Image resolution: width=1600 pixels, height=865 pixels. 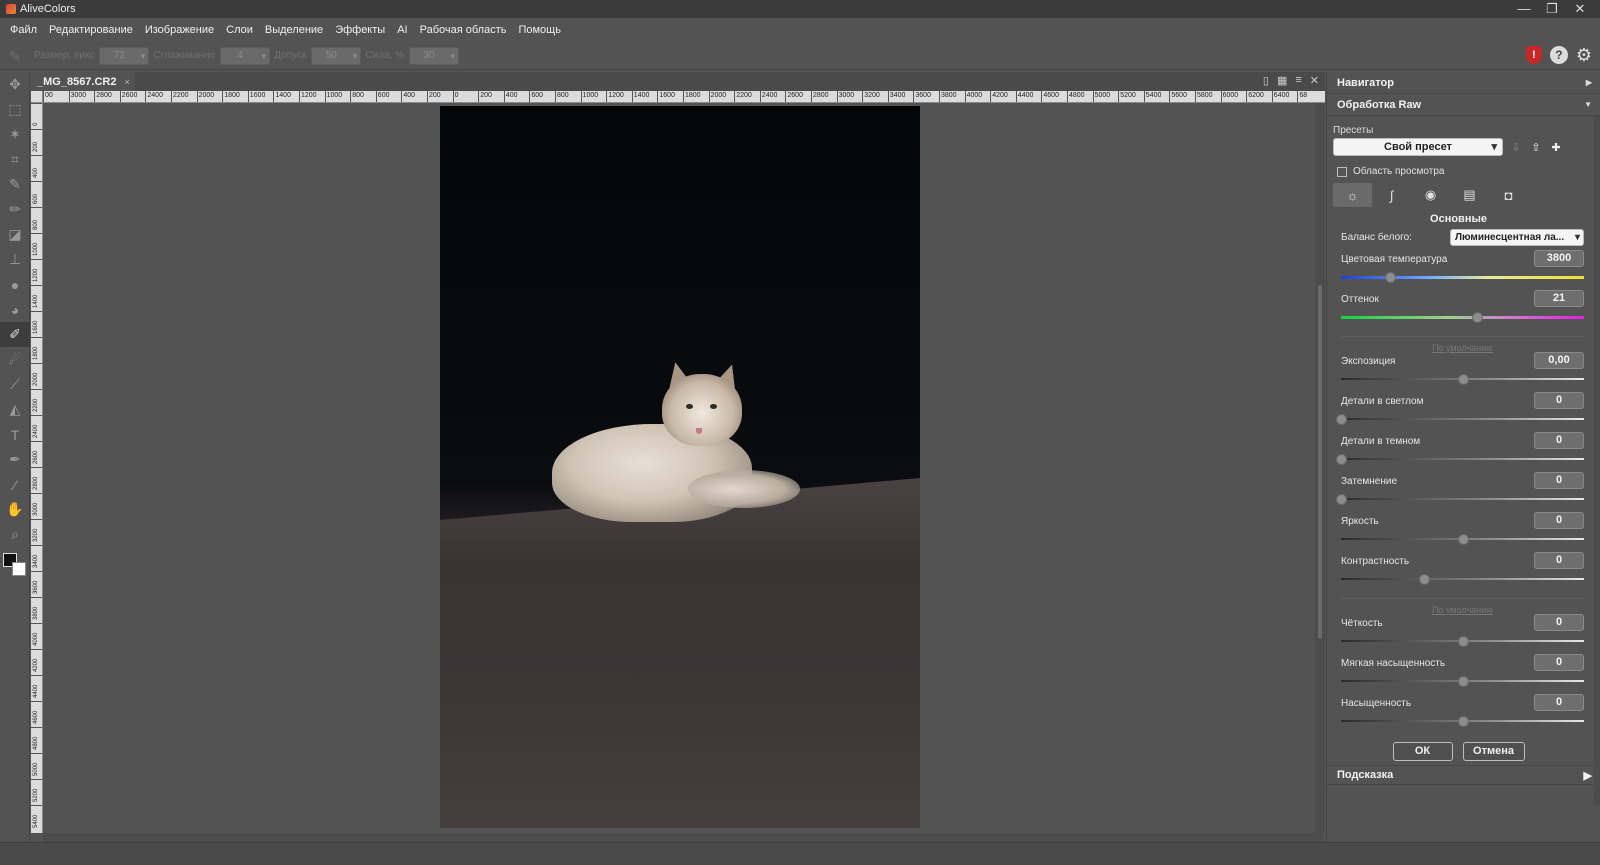 I want to click on pencil-icon: ✏, so click(x=15, y=209).